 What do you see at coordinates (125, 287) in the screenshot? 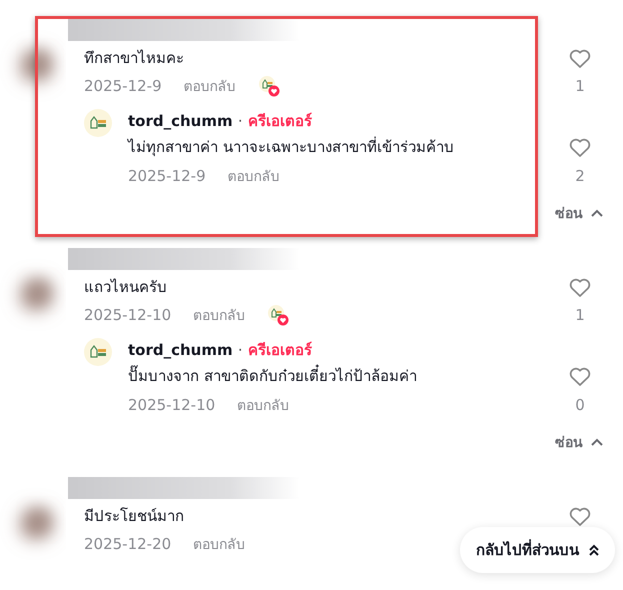
I see `comment-text: แถวไหนครับ` at bounding box center [125, 287].